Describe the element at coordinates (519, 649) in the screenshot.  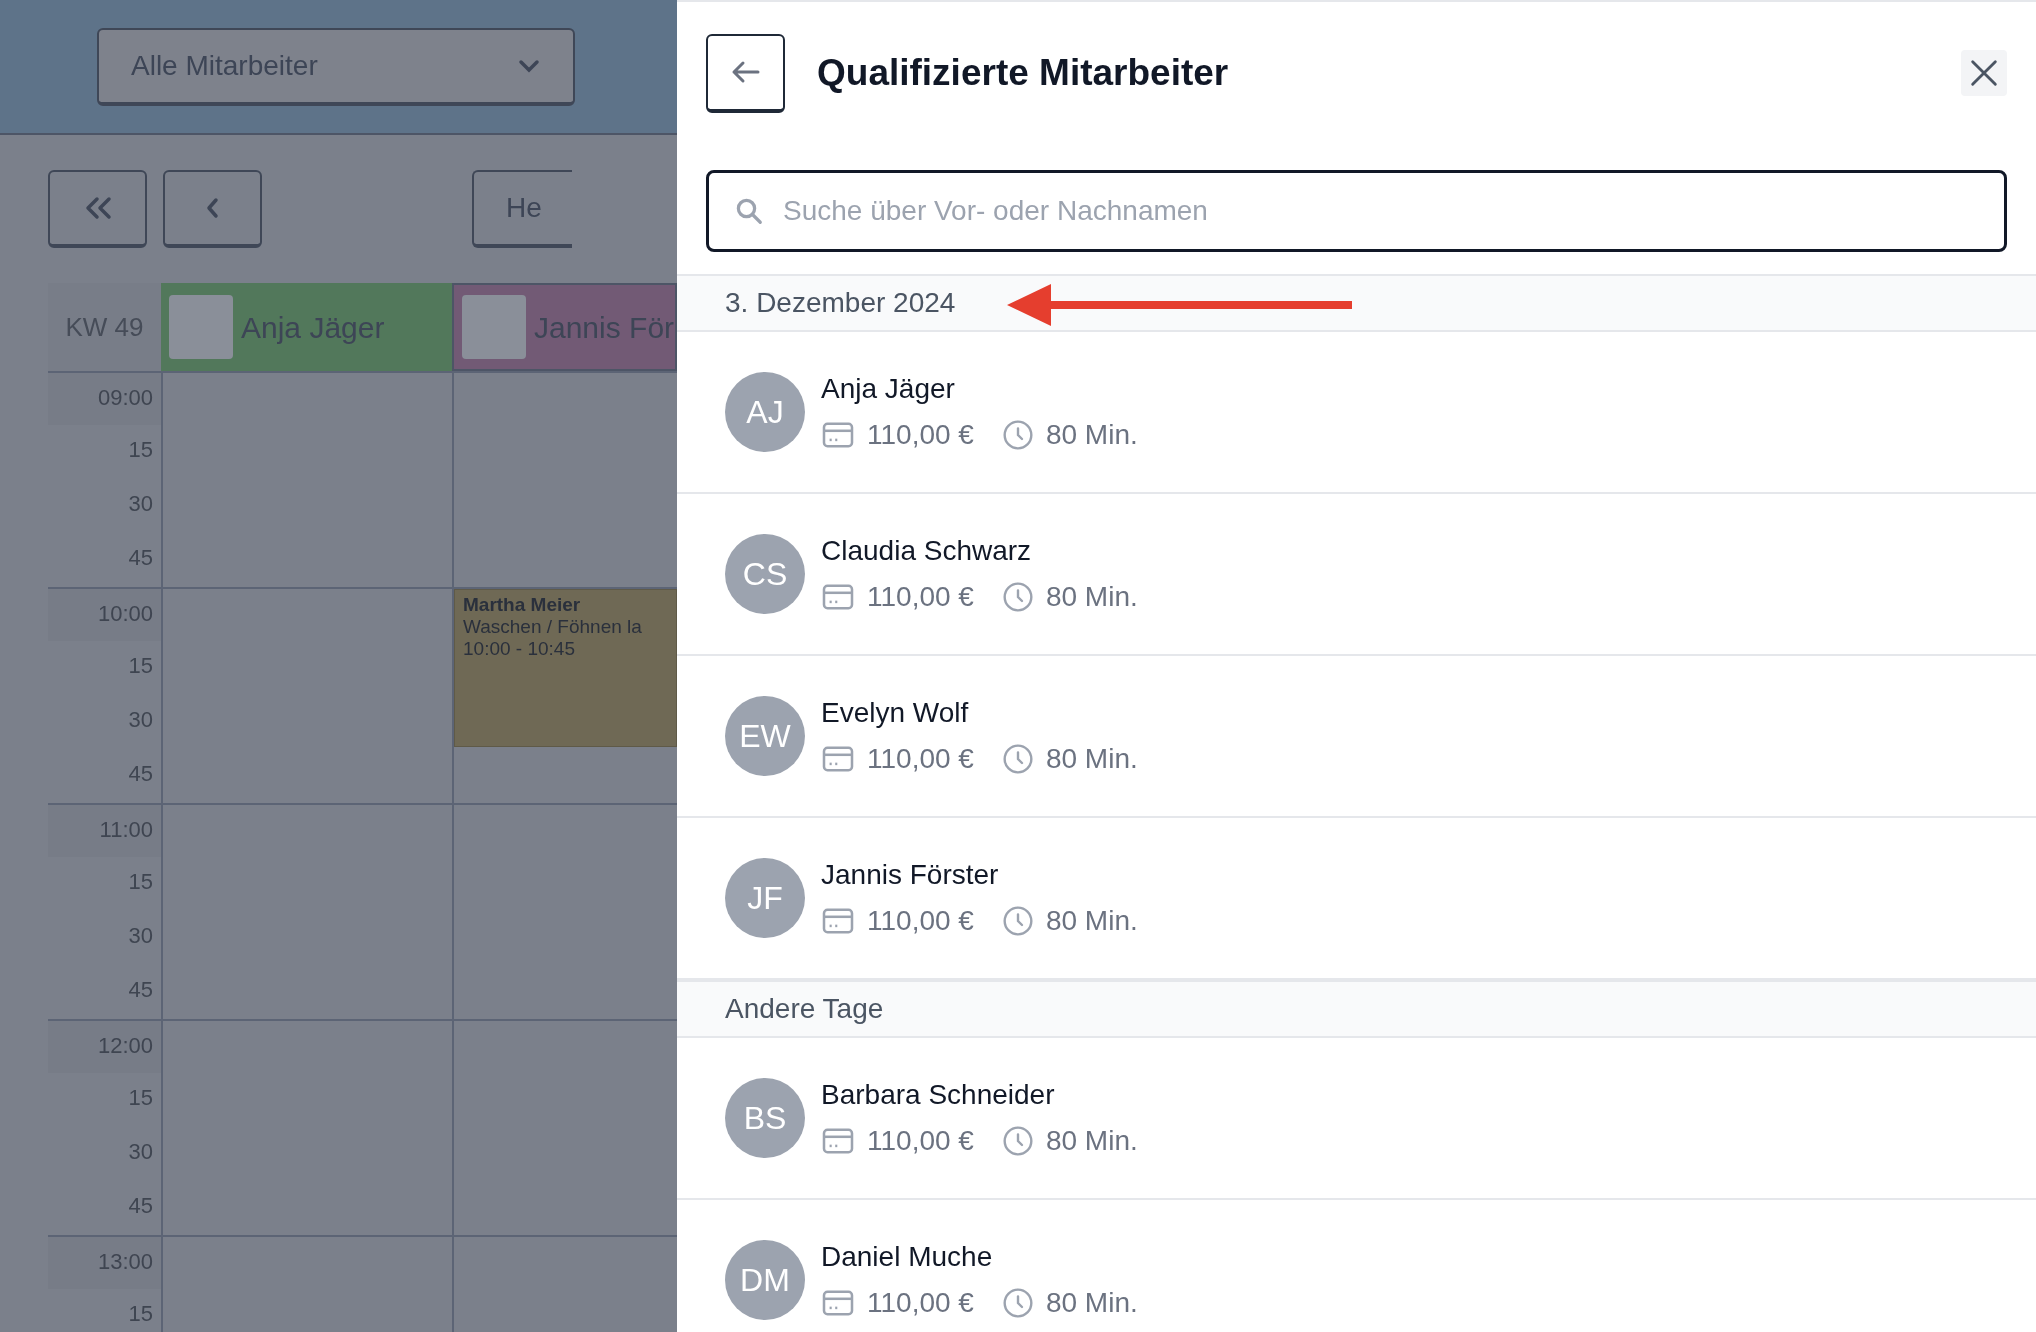
I see `appointment-time: 10:00 - 10:45` at that location.